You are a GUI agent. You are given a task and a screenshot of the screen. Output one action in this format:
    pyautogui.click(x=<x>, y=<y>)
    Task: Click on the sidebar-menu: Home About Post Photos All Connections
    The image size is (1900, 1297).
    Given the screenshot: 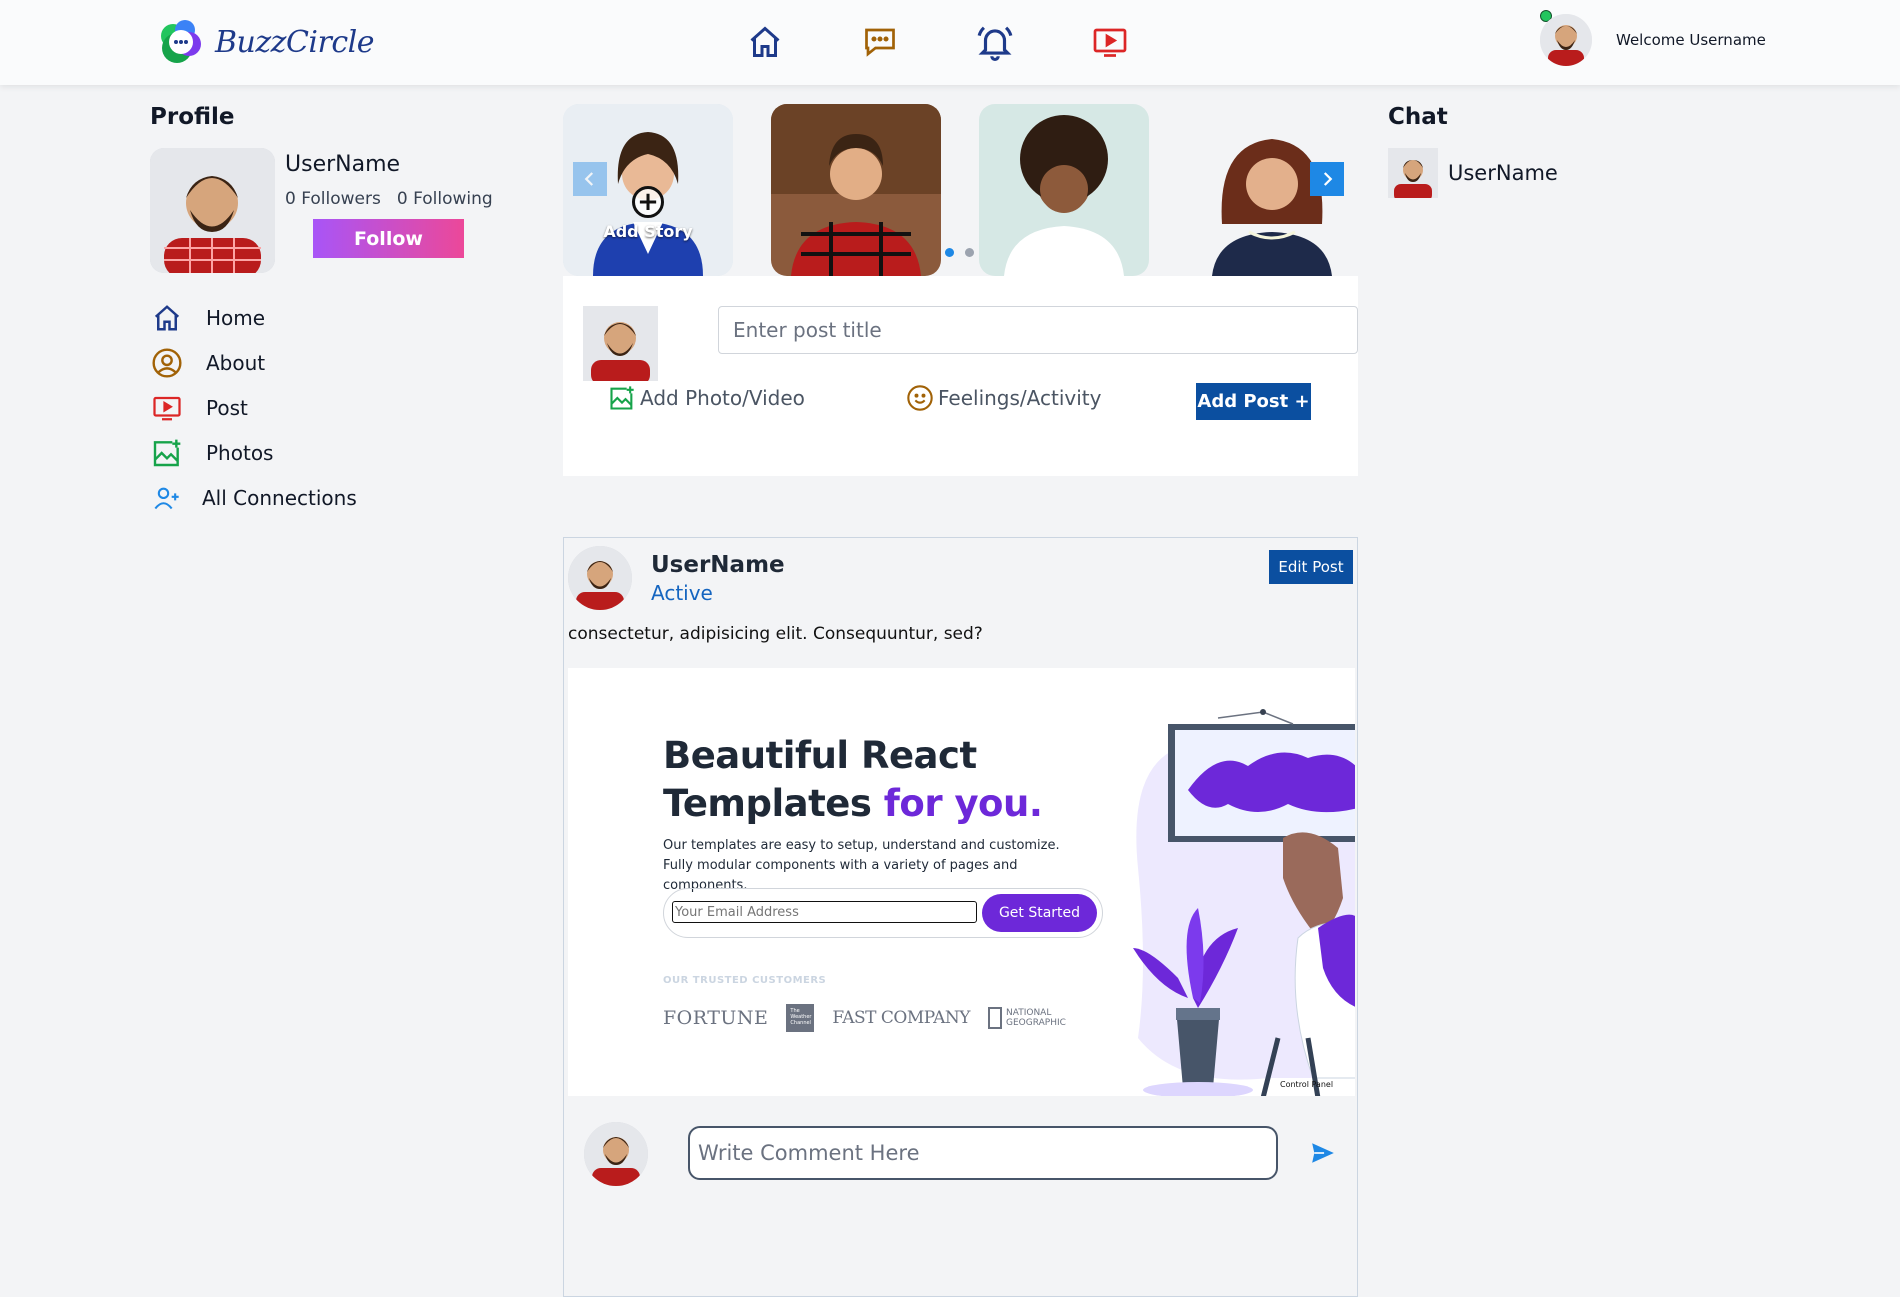 What is the action you would take?
    pyautogui.click(x=350, y=407)
    